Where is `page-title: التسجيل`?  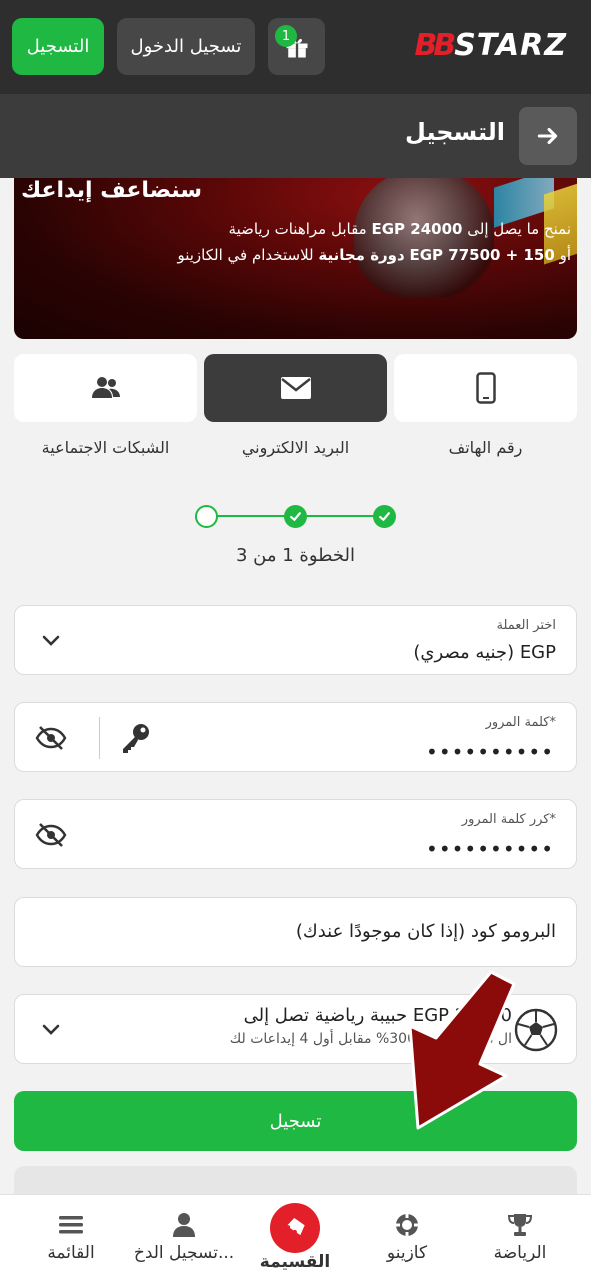 page-title: التسجيل is located at coordinates (455, 132).